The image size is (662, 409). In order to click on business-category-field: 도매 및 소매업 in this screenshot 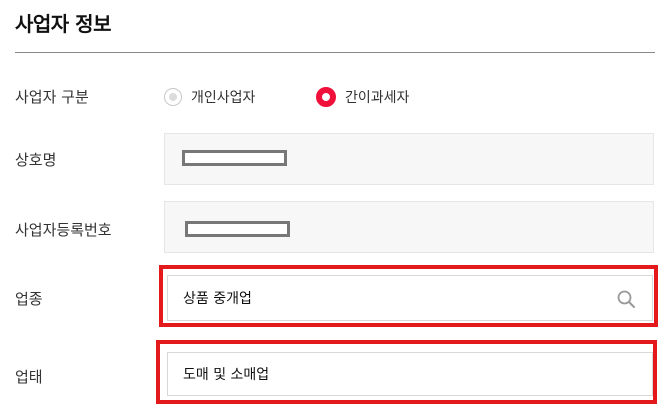, I will do `click(410, 374)`.